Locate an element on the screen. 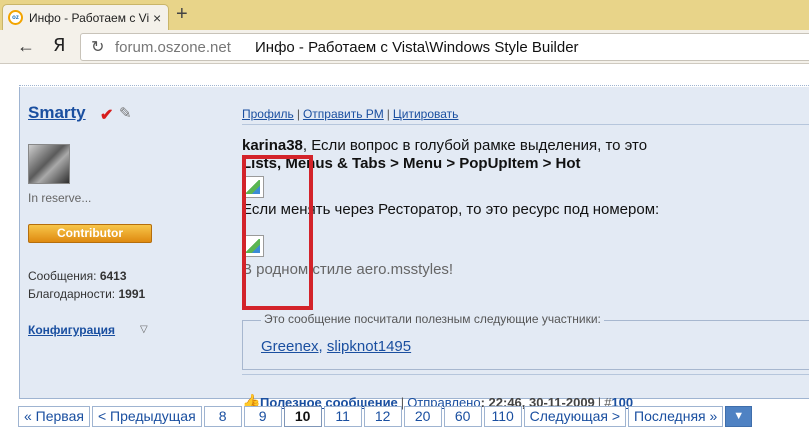  page-button: 8 is located at coordinates (222, 416).